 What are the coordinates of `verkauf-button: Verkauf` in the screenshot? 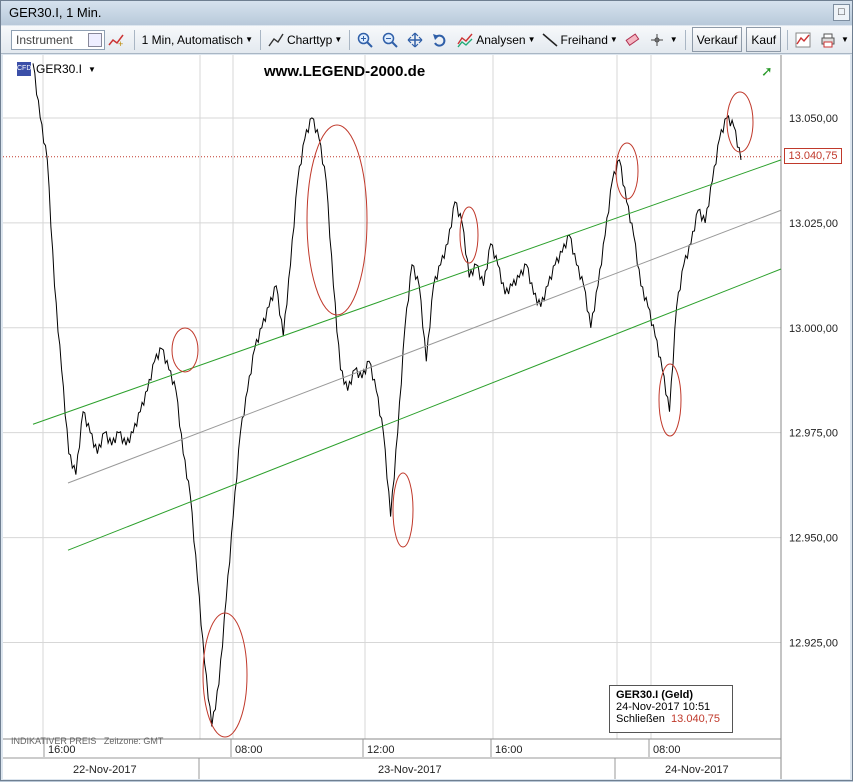 It's located at (717, 39).